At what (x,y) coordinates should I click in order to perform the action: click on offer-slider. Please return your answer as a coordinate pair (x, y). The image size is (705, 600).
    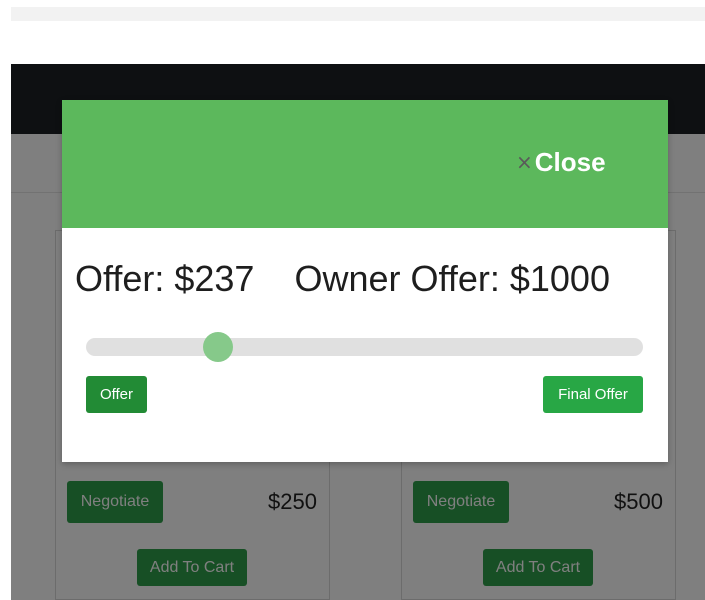
    Looking at the image, I should click on (364, 347).